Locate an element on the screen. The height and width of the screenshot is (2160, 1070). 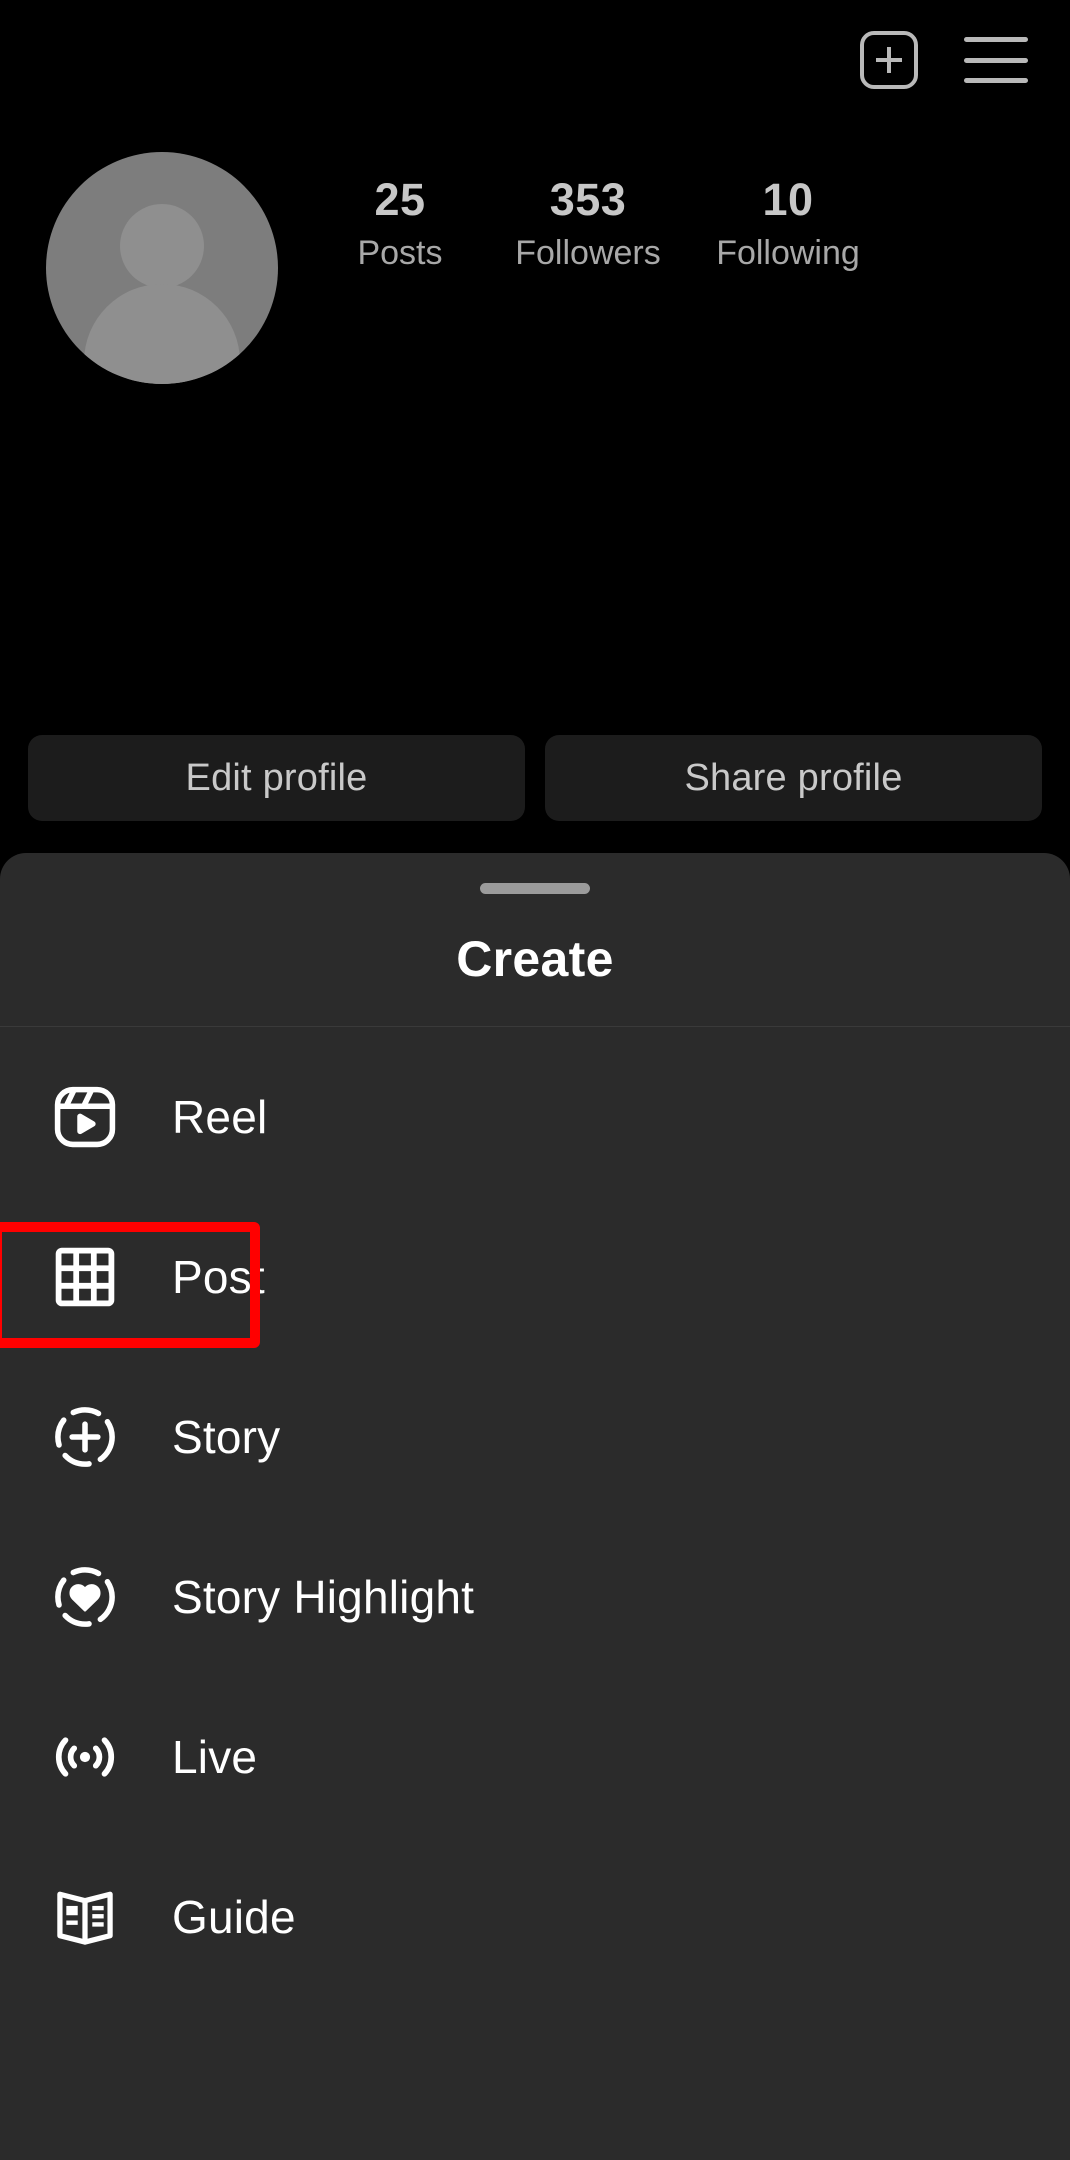
hamburger-menu-icon is located at coordinates (996, 60).